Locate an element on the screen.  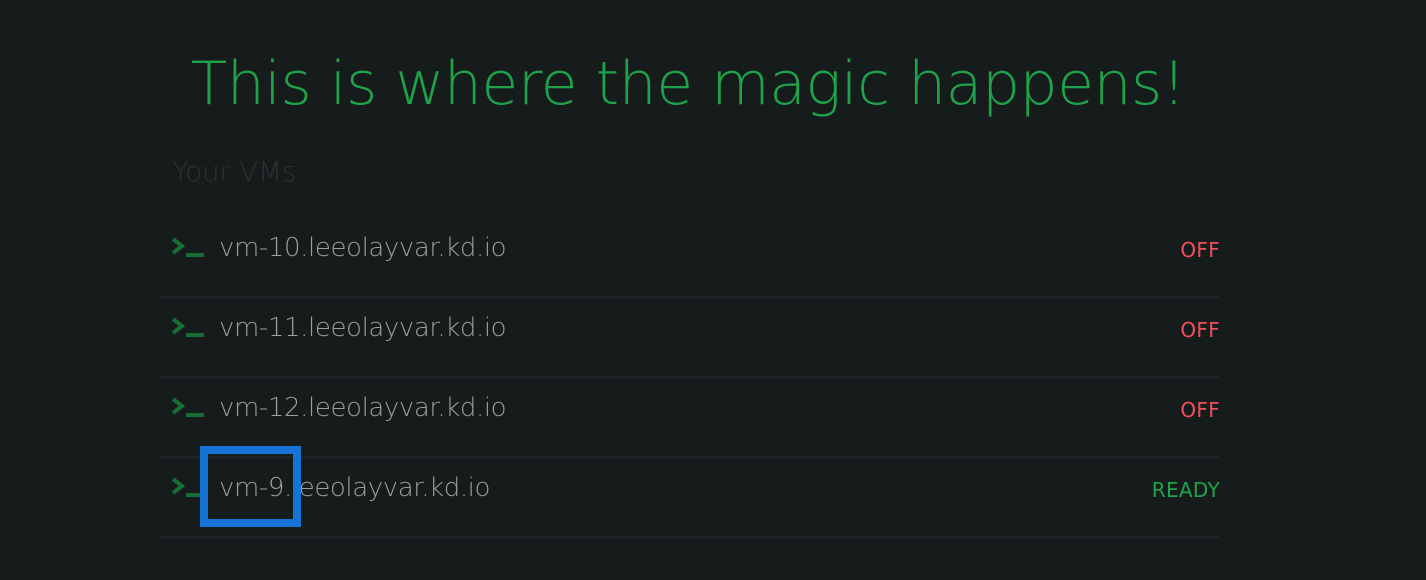
vm-row: vm-11.leeolayvar.kd.io OFF is located at coordinates (690, 338).